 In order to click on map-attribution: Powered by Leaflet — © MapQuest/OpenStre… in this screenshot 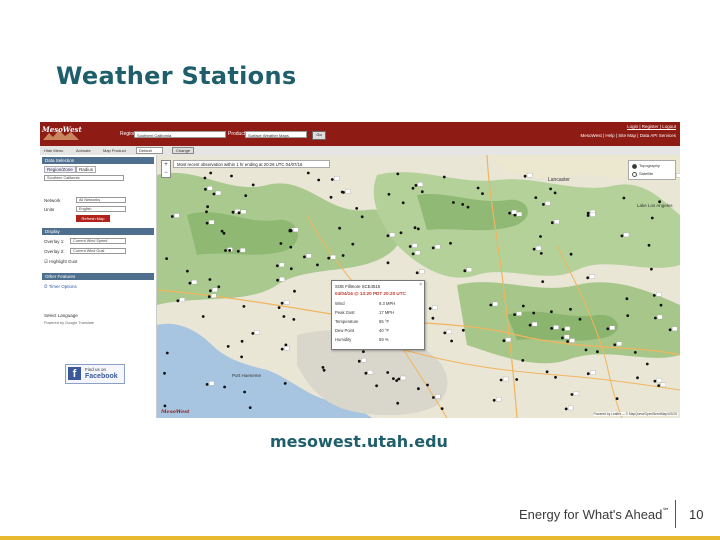, I will do `click(635, 414)`.